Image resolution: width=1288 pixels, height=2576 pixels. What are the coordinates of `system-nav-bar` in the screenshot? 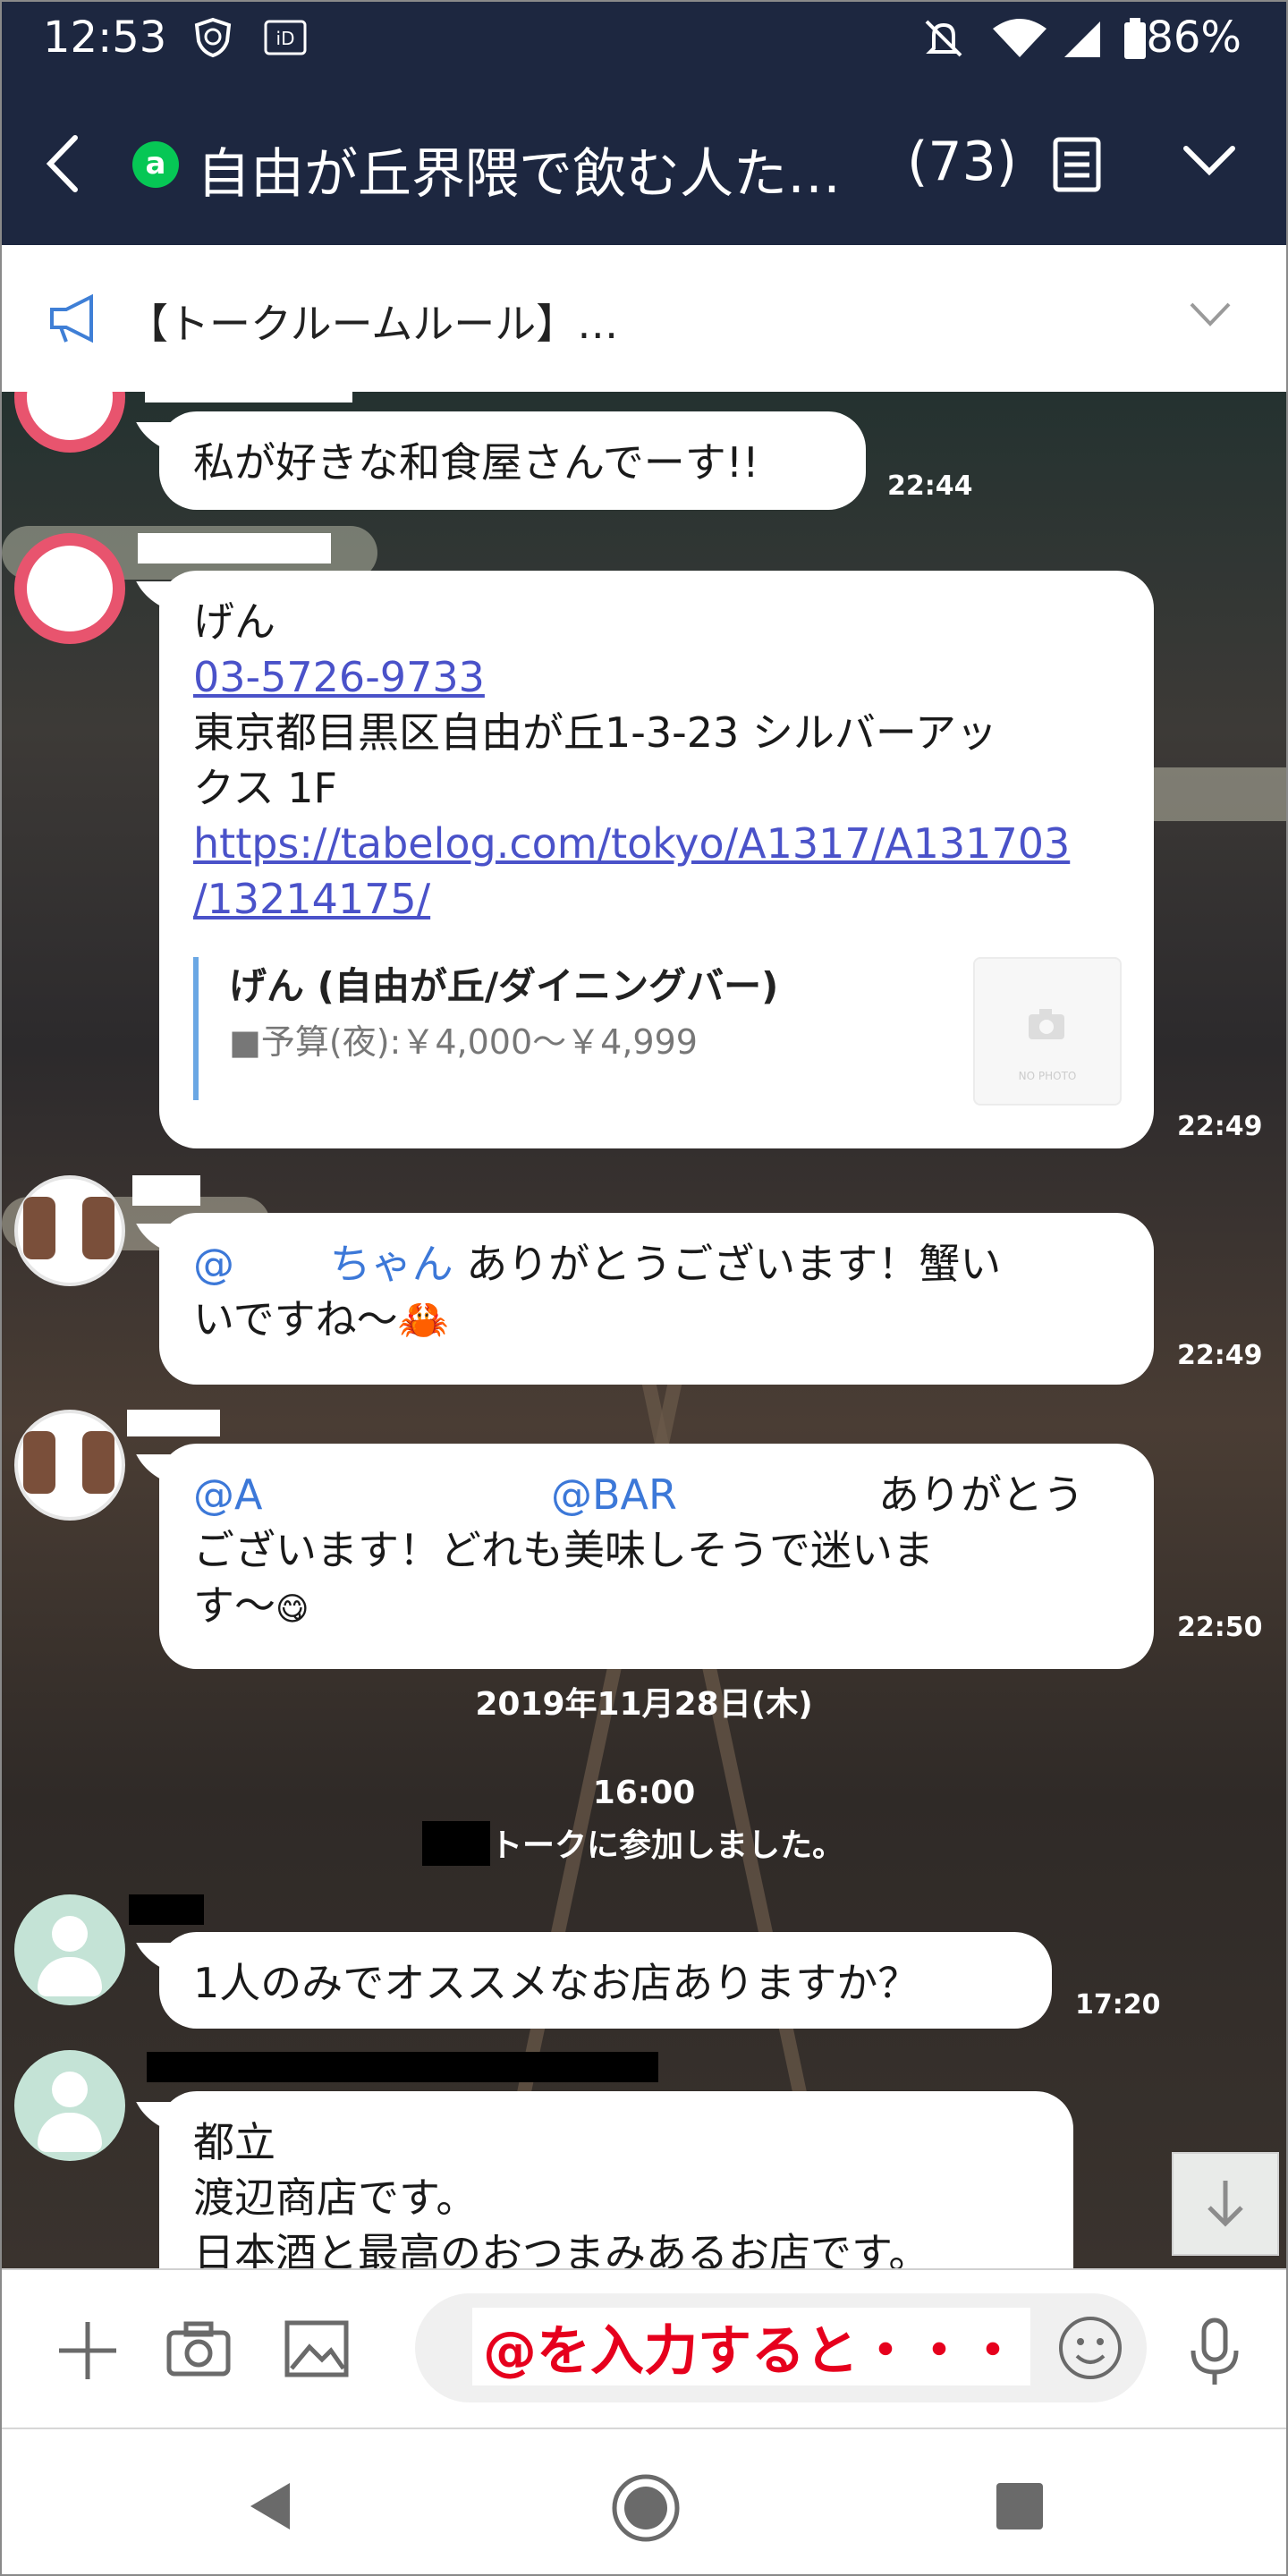 It's located at (644, 2501).